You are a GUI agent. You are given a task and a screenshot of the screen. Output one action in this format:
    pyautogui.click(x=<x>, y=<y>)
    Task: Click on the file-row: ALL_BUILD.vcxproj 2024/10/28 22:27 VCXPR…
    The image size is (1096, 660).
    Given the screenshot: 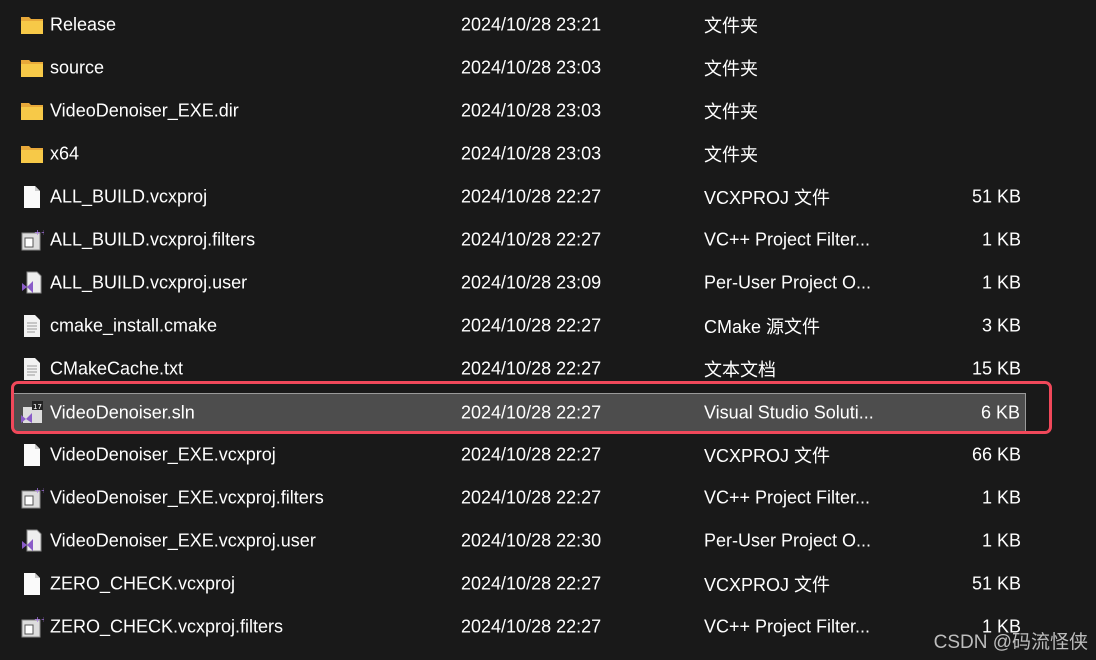 What is the action you would take?
    pyautogui.click(x=519, y=197)
    